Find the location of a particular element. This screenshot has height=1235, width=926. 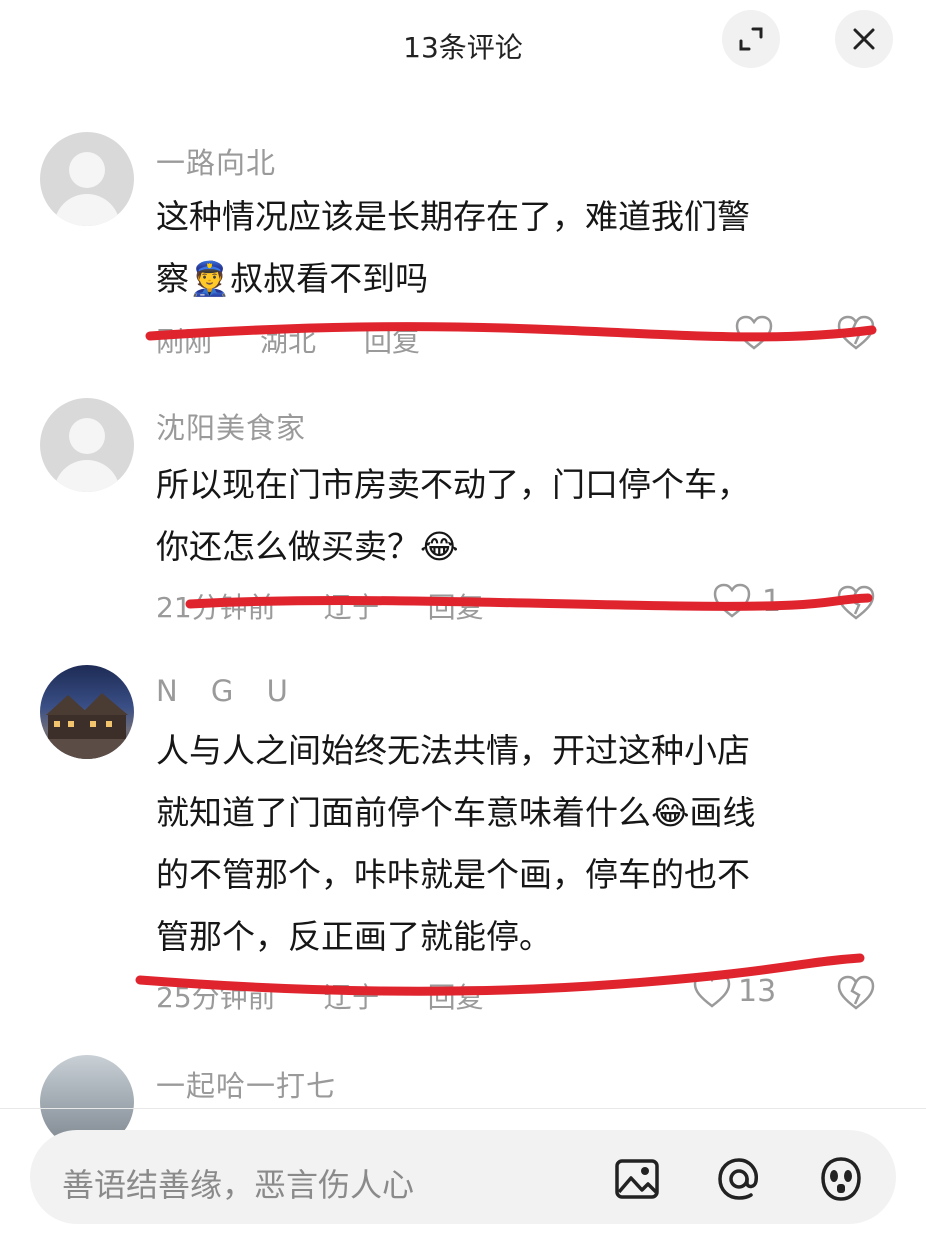

emoji-icon is located at coordinates (841, 1179).